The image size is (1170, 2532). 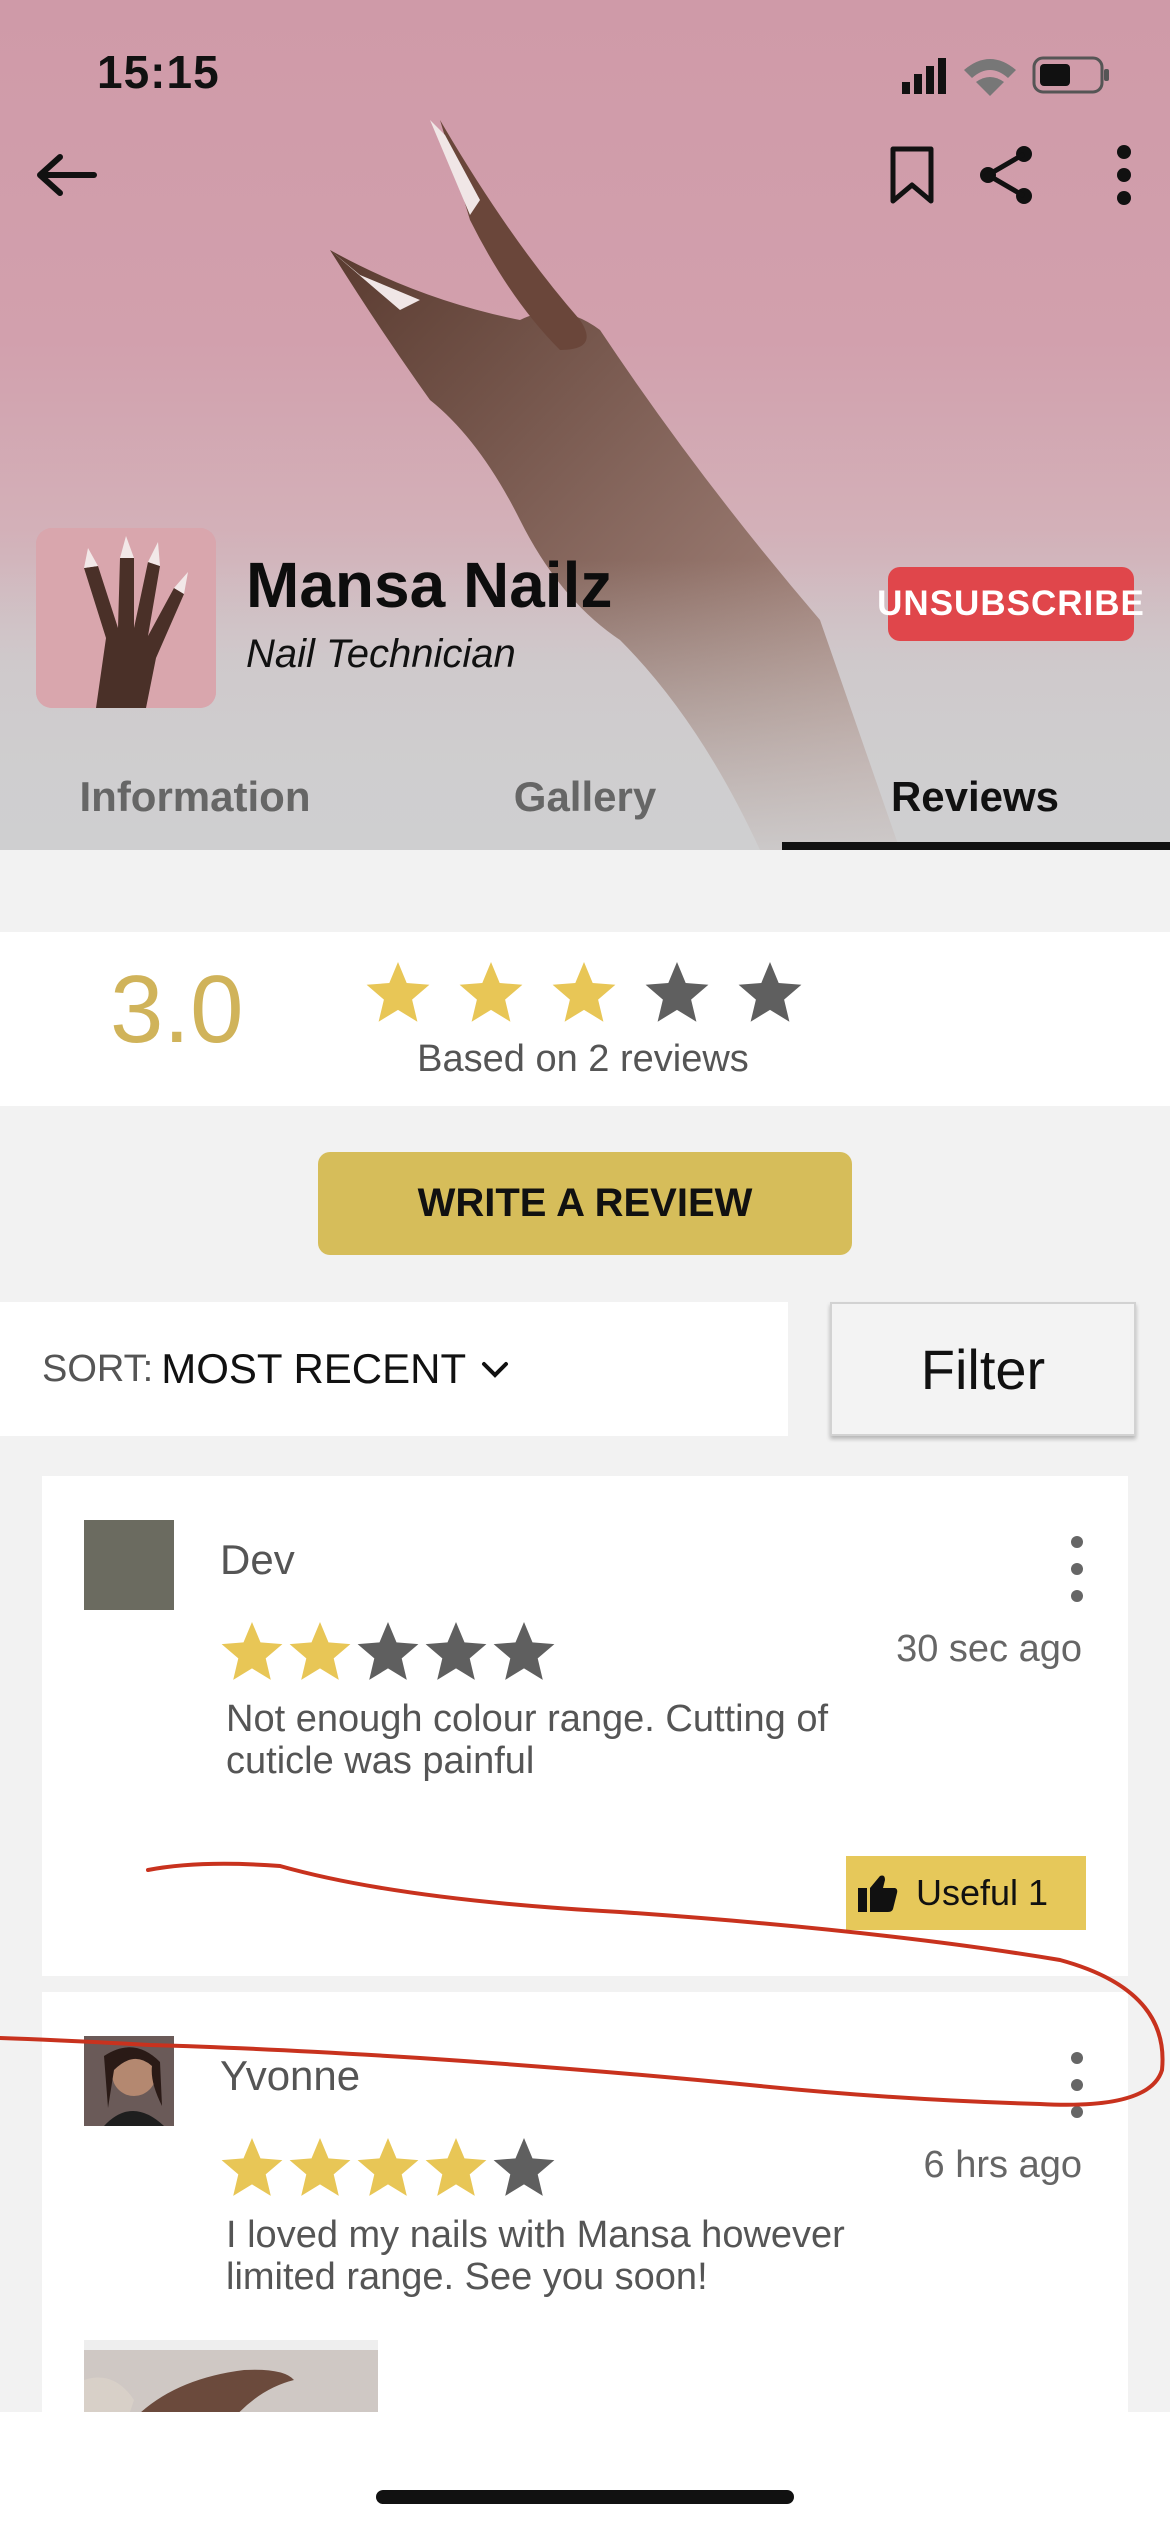 I want to click on rating-average: 3.0, so click(x=177, y=1009).